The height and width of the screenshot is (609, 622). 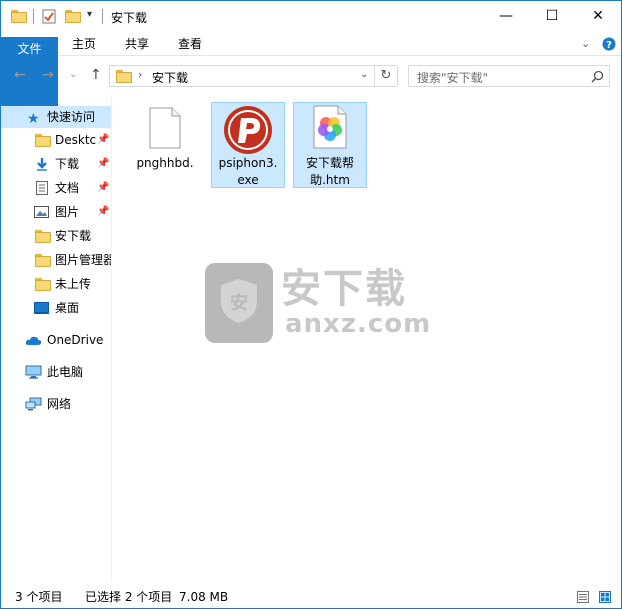 What do you see at coordinates (453, 78) in the screenshot?
I see `search-placeholder: 搜索"安下载"` at bounding box center [453, 78].